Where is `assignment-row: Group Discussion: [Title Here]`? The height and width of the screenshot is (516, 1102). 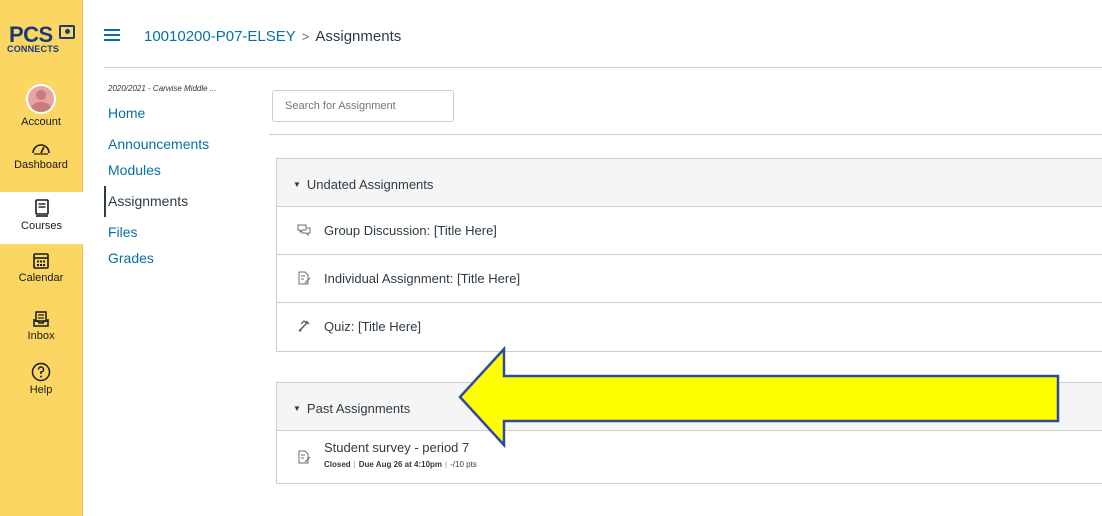
assignment-row: Group Discussion: [Title Here] is located at coordinates (689, 231).